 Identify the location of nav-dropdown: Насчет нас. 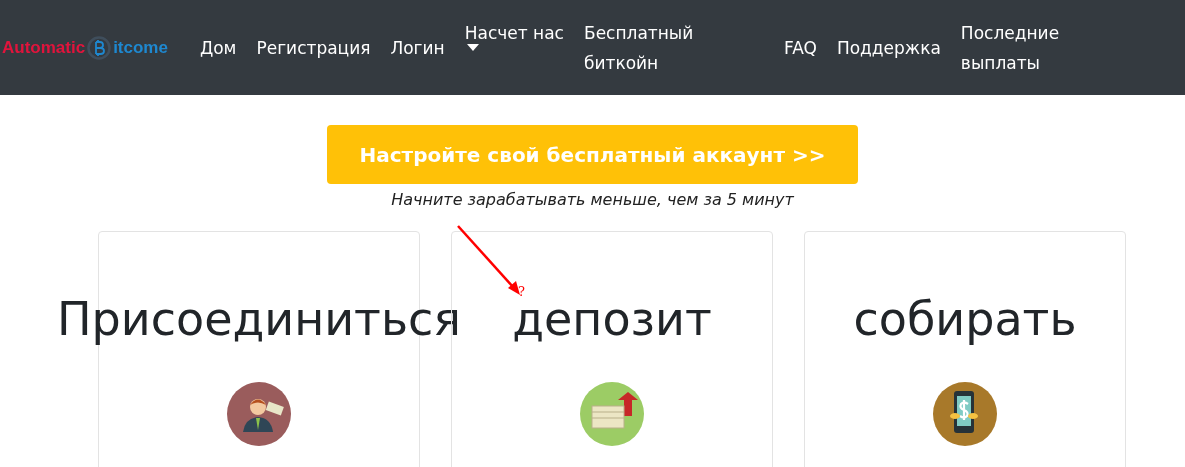
(514, 48).